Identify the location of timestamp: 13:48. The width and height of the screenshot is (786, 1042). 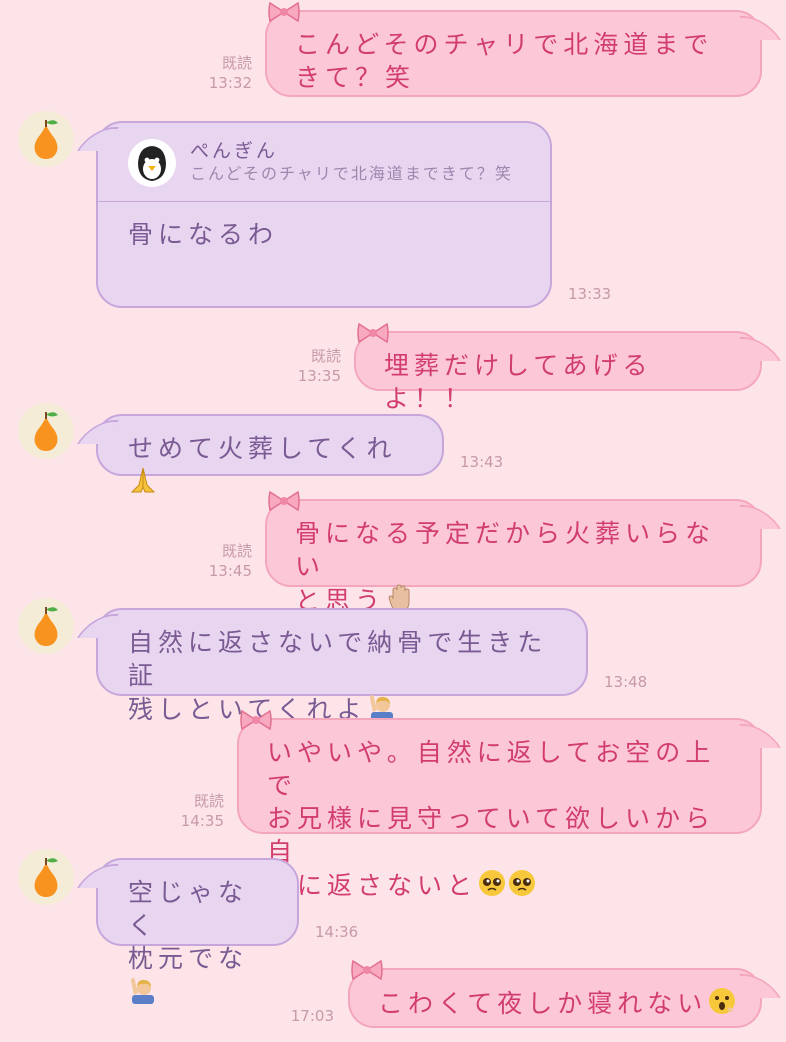
(626, 682).